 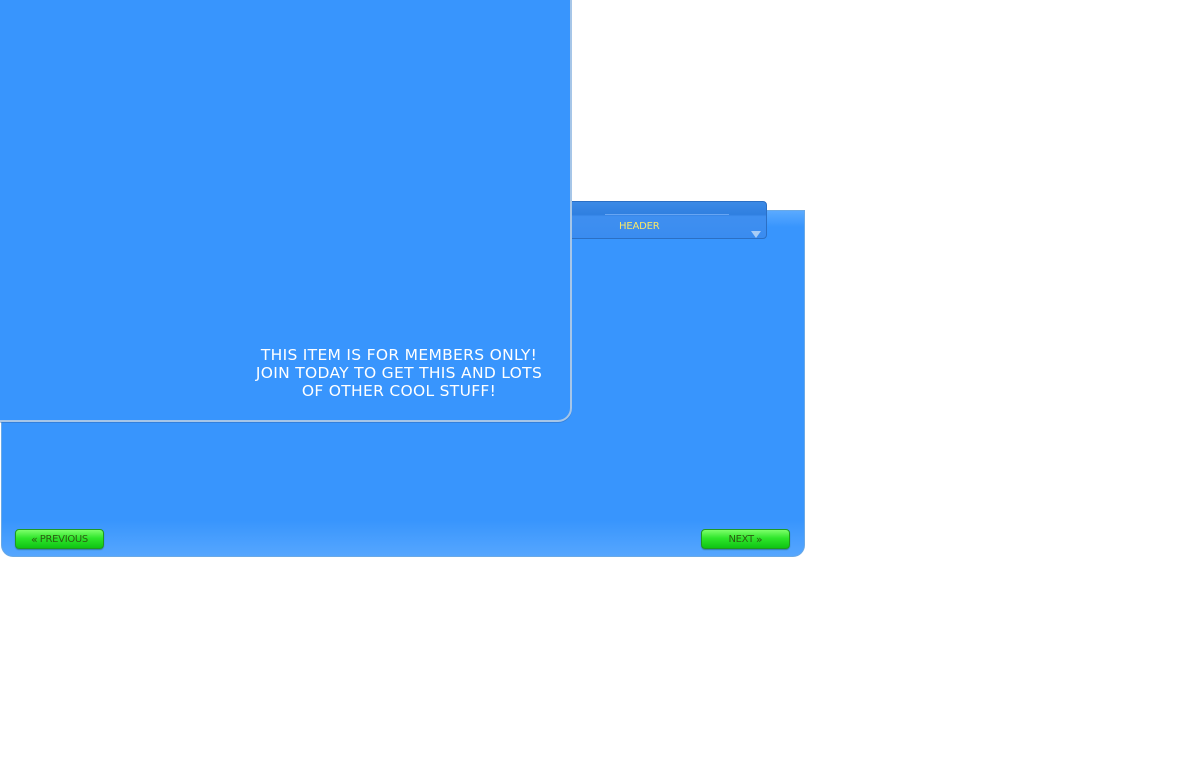 I want to click on triangle-down-icon, so click(x=756, y=231).